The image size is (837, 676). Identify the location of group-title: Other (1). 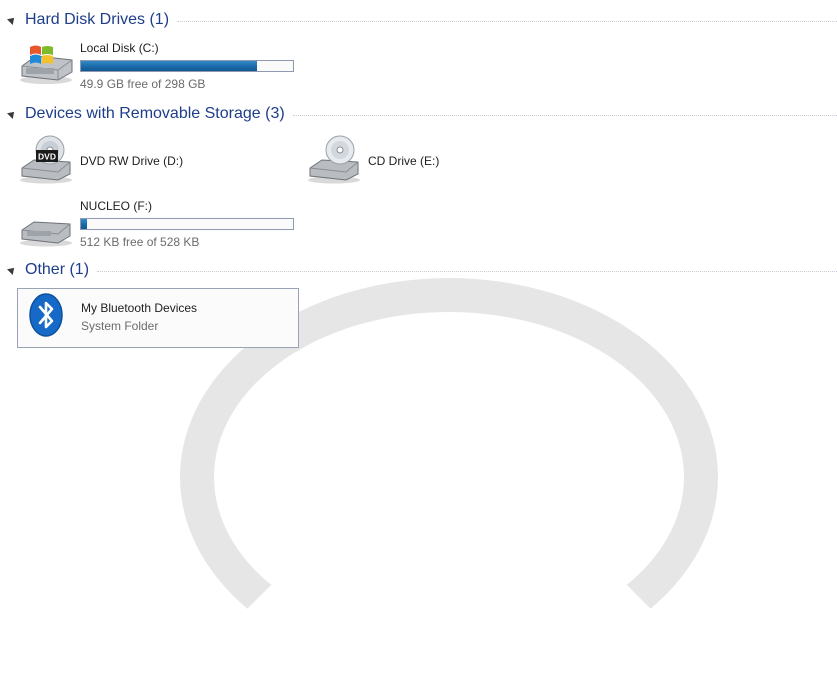
(57, 269).